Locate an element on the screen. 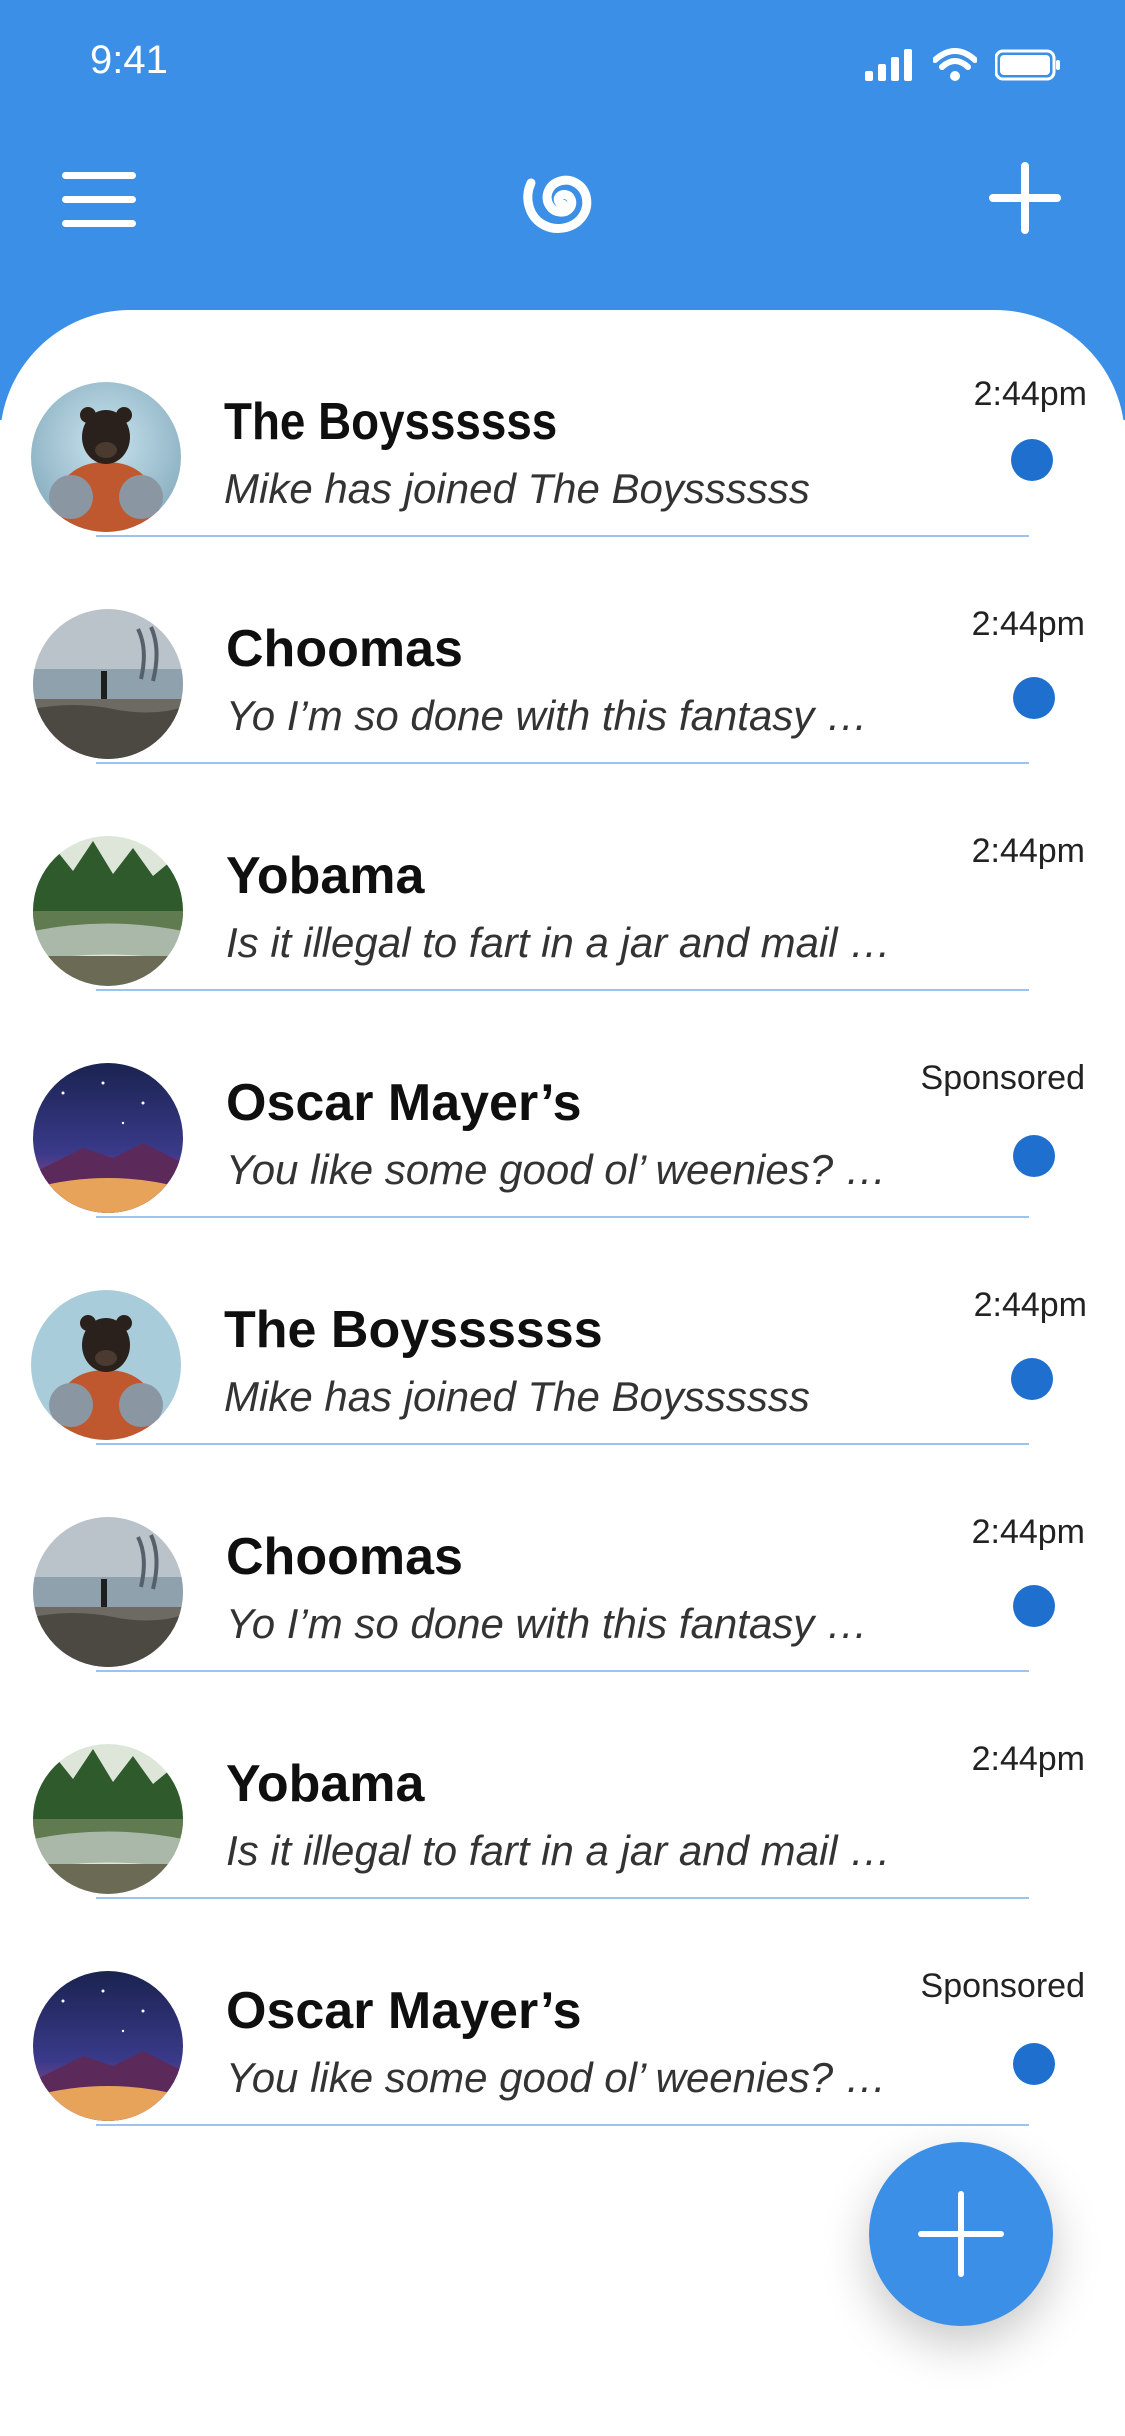 The width and height of the screenshot is (1125, 2436). status-icons is located at coordinates (963, 65).